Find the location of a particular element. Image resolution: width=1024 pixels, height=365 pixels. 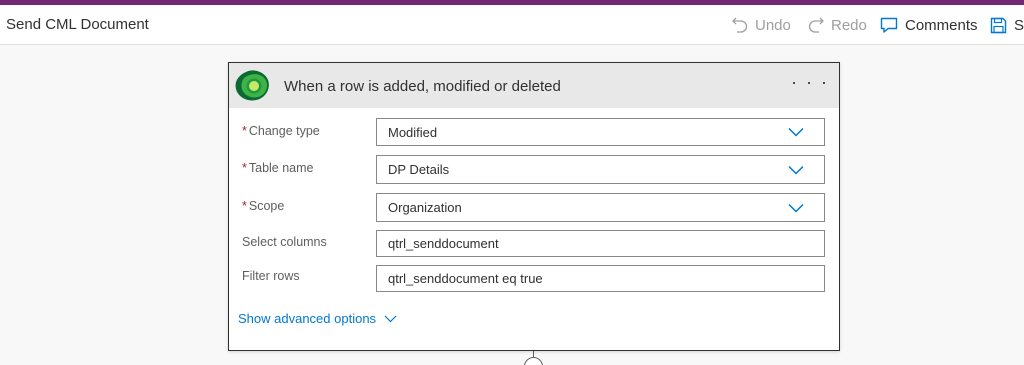

undo-button: Undo is located at coordinates (761, 25).